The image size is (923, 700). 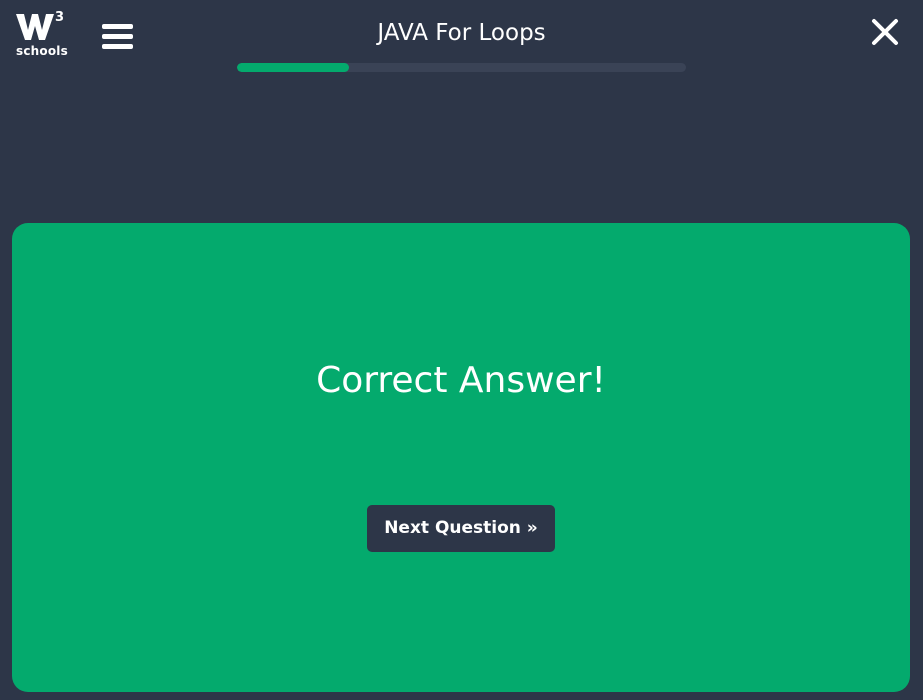 What do you see at coordinates (461, 33) in the screenshot?
I see `quiz-title: JAVA For Loops` at bounding box center [461, 33].